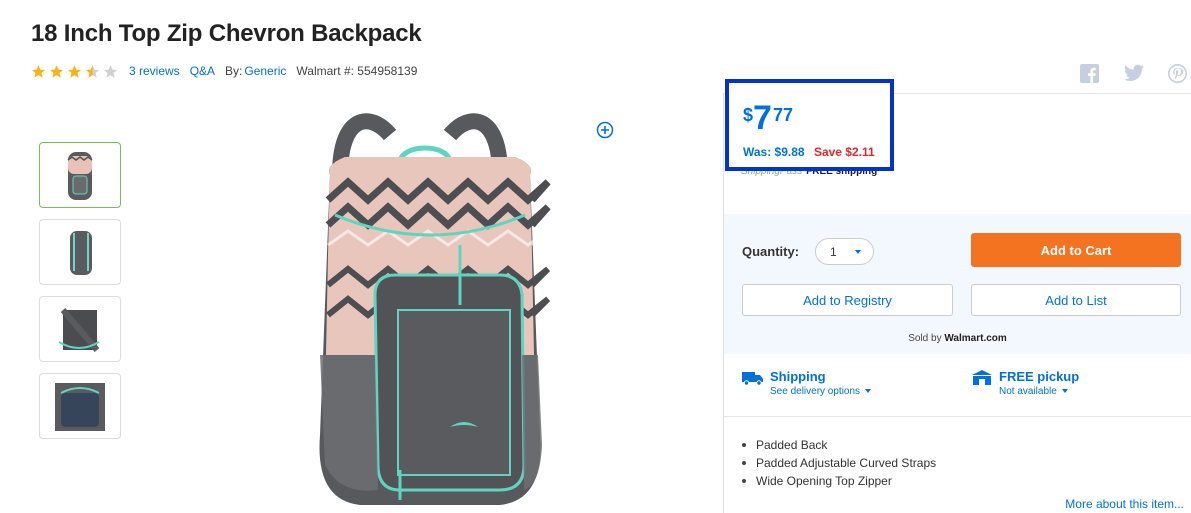 The width and height of the screenshot is (1191, 513). Describe the element at coordinates (762, 118) in the screenshot. I see `price-dollars: 7` at that location.